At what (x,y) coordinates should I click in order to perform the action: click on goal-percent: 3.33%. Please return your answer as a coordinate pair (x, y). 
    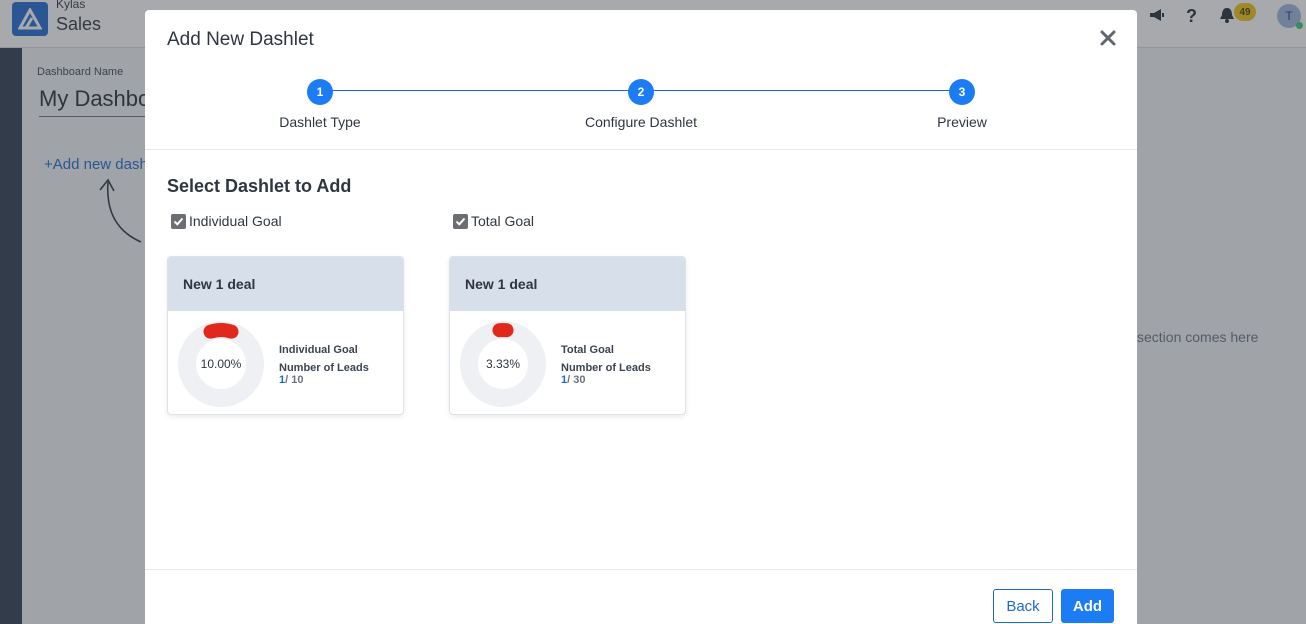
    Looking at the image, I should click on (503, 364).